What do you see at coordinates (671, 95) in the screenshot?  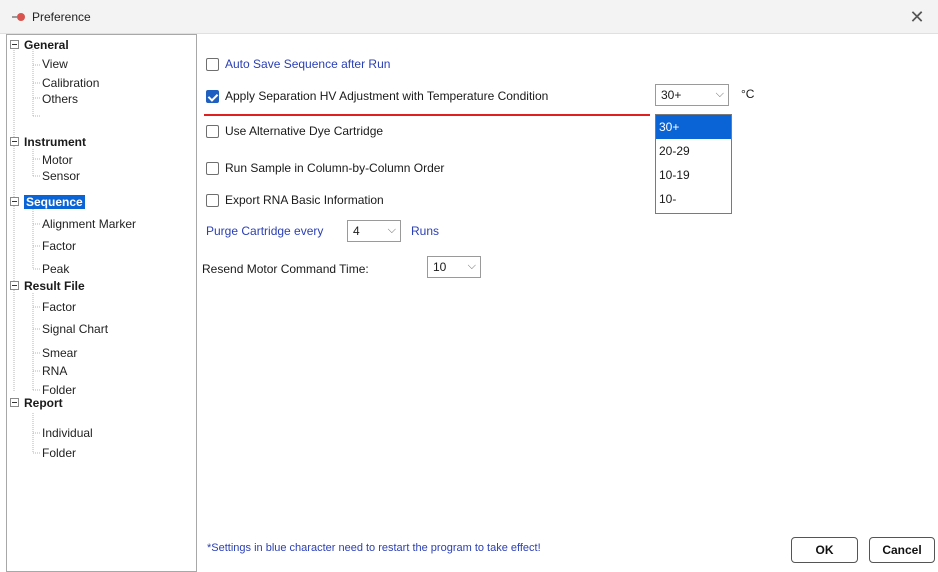 I see `temperature-select-value: 30+` at bounding box center [671, 95].